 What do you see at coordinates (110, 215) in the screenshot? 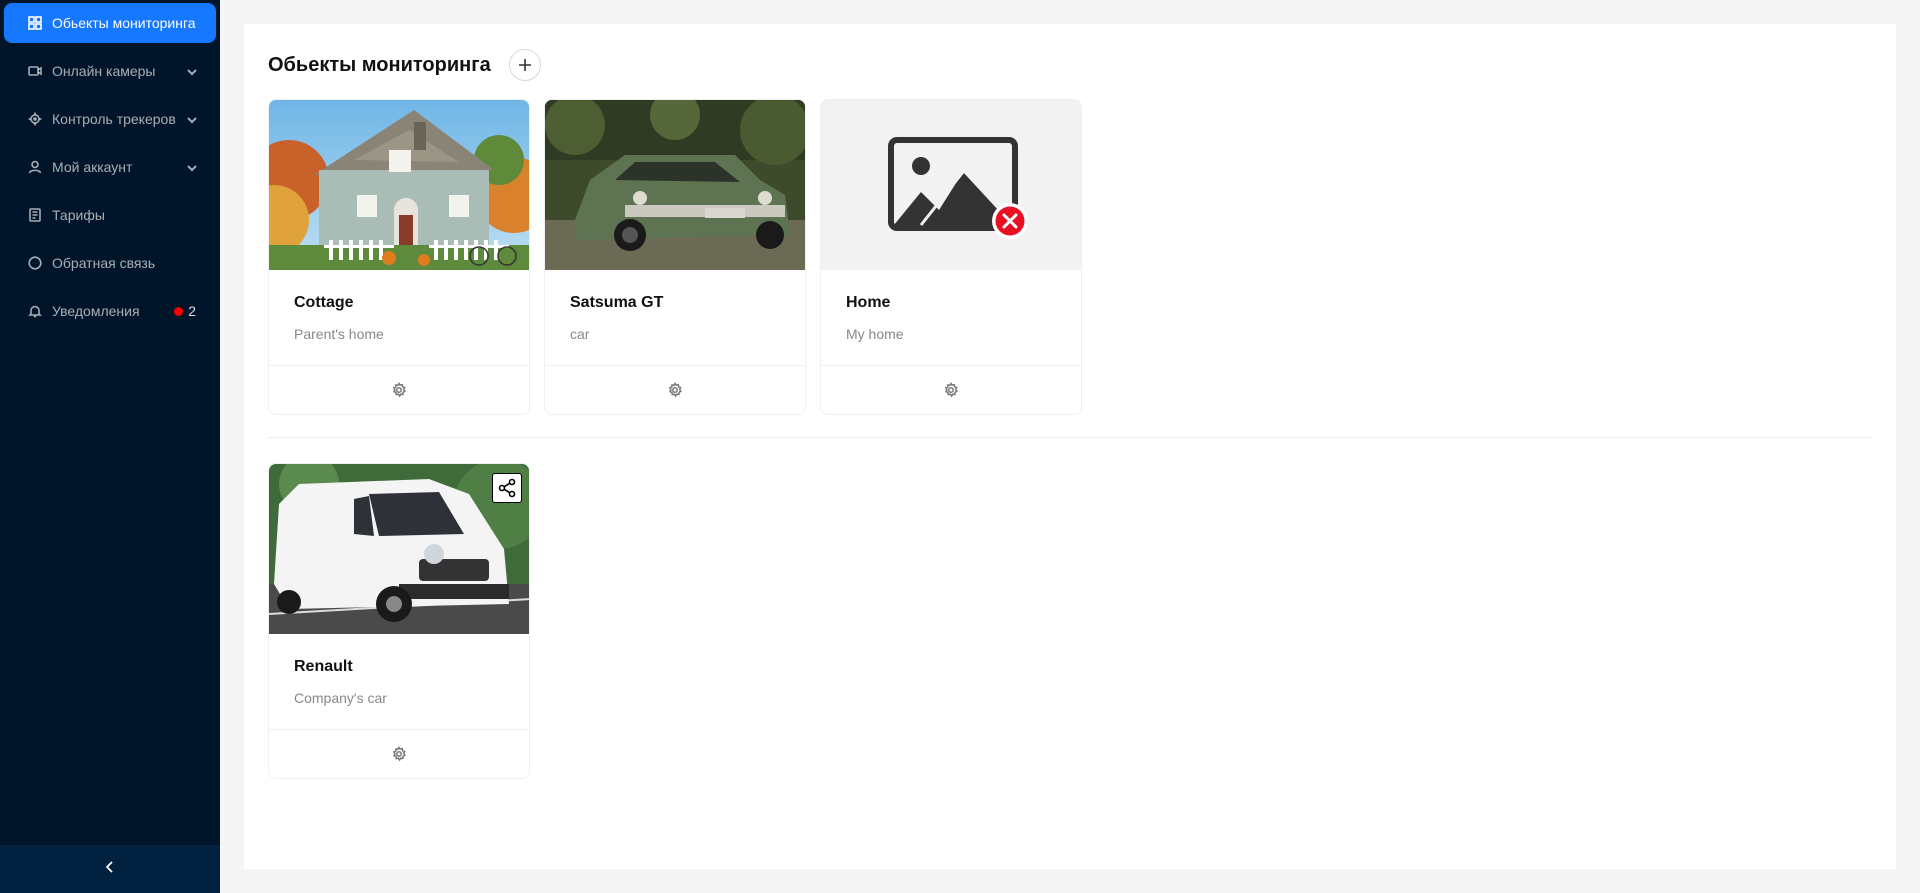
I see `sidebar-item-tariffs: Тарифы` at bounding box center [110, 215].